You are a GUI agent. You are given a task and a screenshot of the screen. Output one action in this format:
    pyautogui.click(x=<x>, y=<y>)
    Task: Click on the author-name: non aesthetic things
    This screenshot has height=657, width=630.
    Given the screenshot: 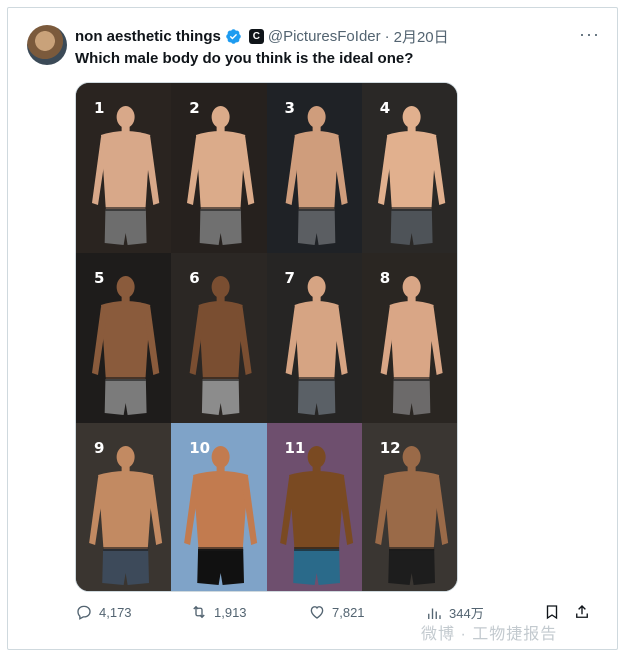 What is the action you would take?
    pyautogui.click(x=148, y=36)
    